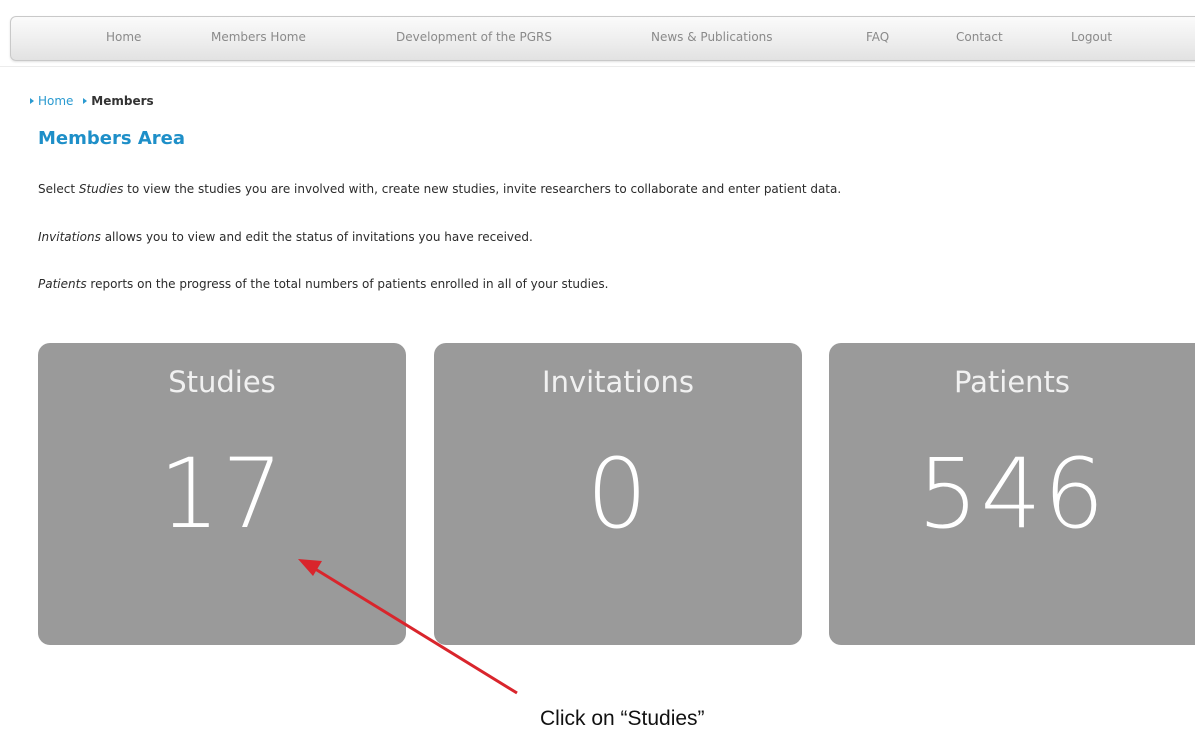 This screenshot has height=745, width=1195. I want to click on invitations-count: 0, so click(618, 494).